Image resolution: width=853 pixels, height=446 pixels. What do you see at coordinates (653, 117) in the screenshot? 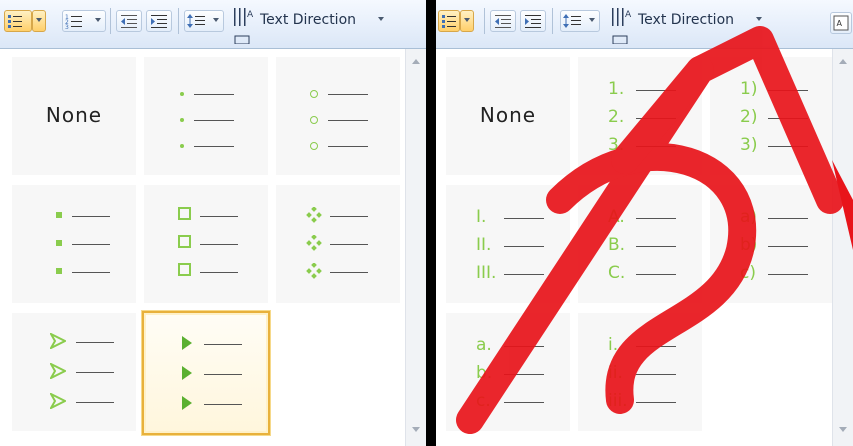
I see `list-item: 2.` at bounding box center [653, 117].